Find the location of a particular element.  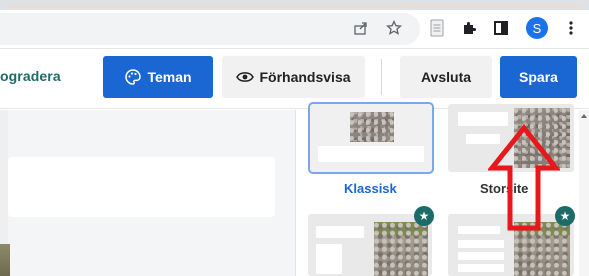

tab-edge is located at coordinates (295, 6).